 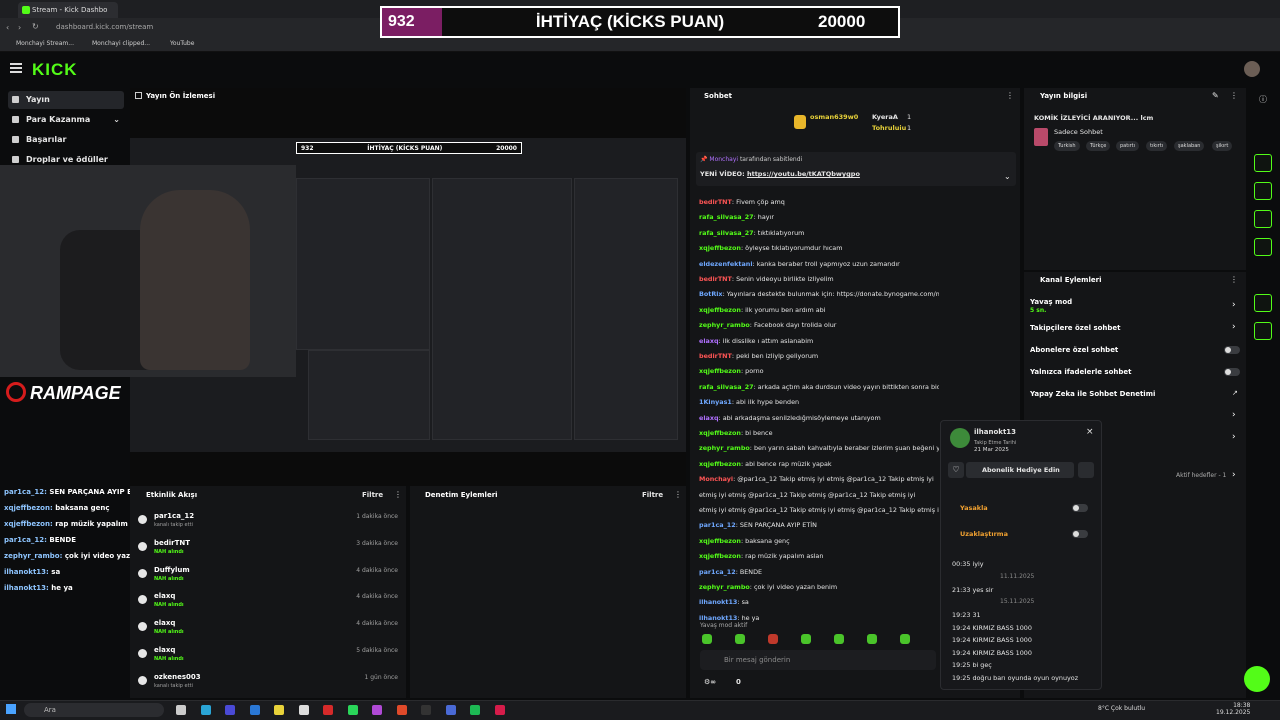 I want to click on stream-tag: patırtı, so click(x=1127, y=146).